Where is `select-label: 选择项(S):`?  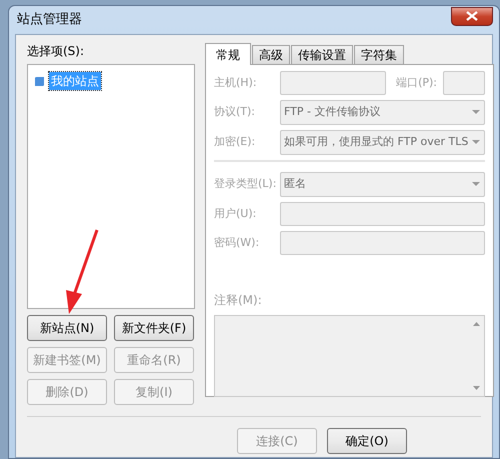
select-label: 选择项(S): is located at coordinates (56, 51).